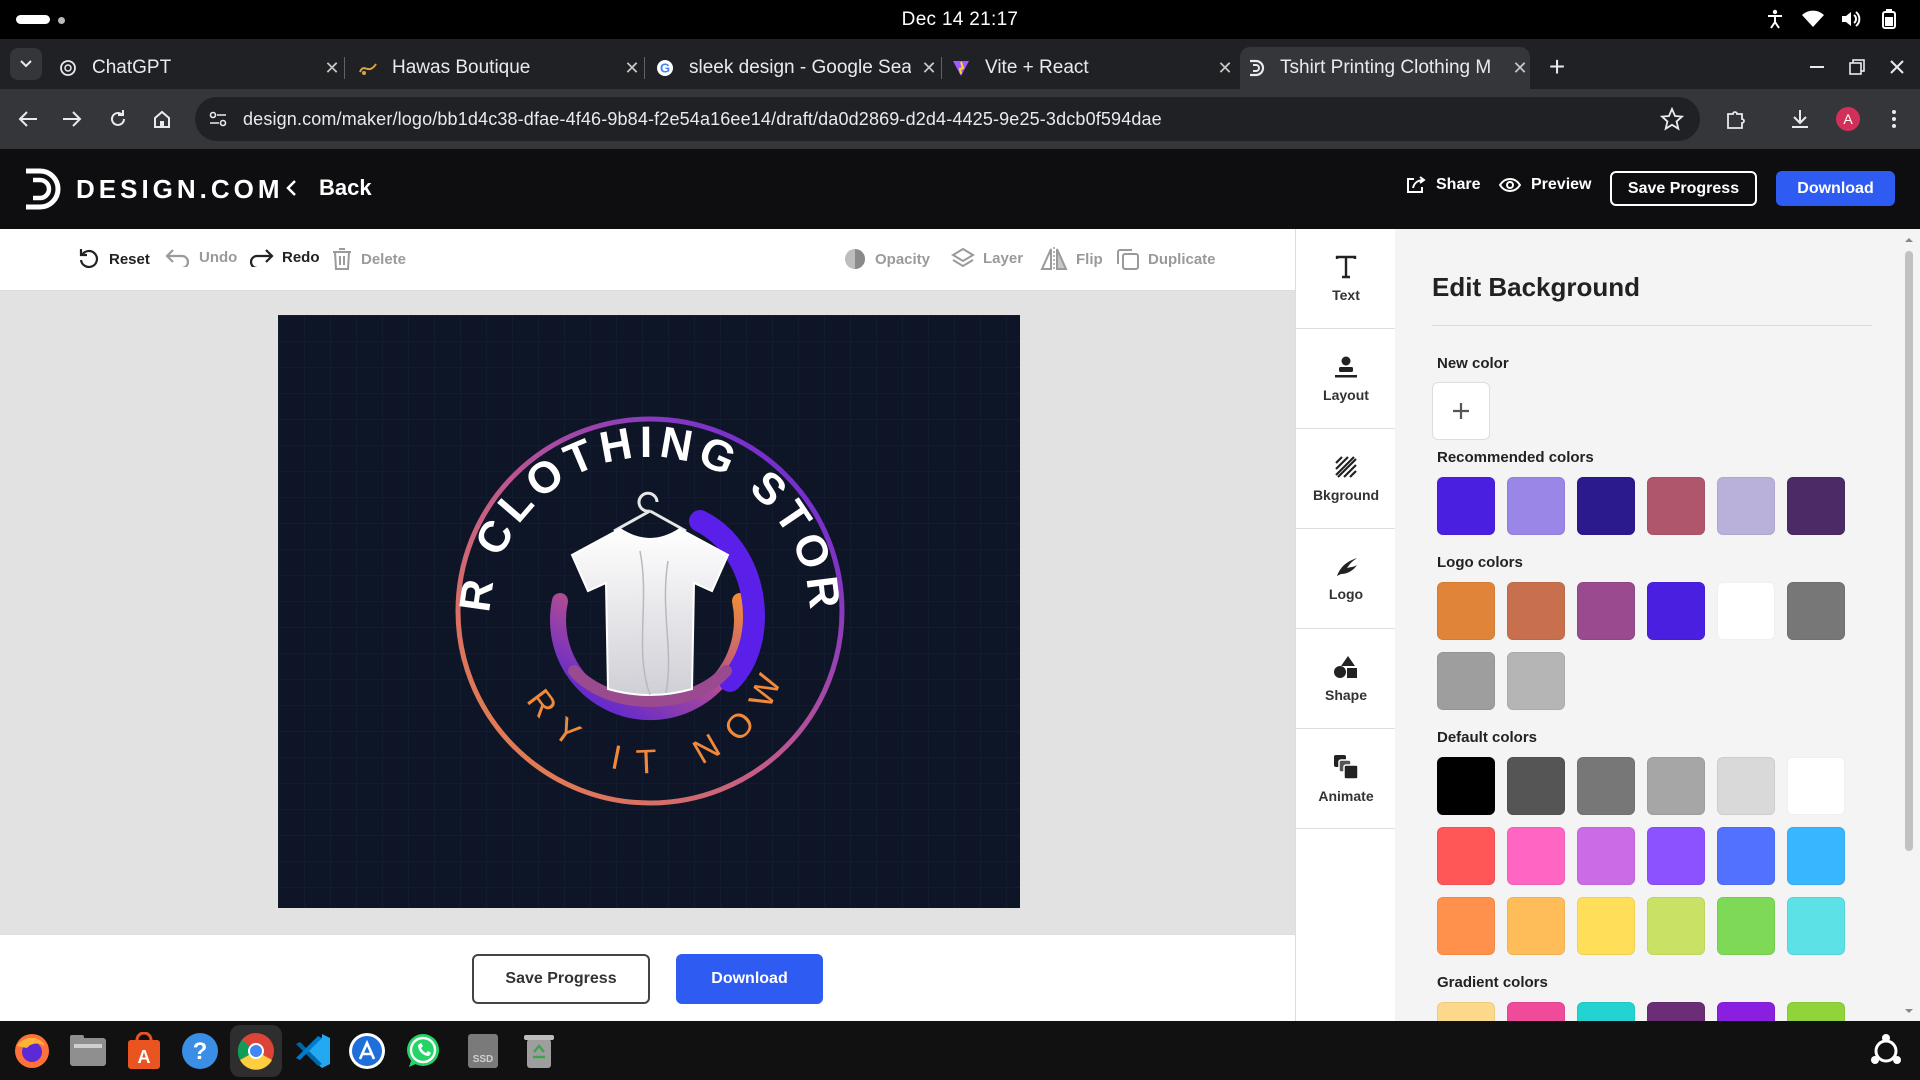 This screenshot has width=1920, height=1080. Describe the element at coordinates (118, 119) in the screenshot. I see `reload-button` at that location.